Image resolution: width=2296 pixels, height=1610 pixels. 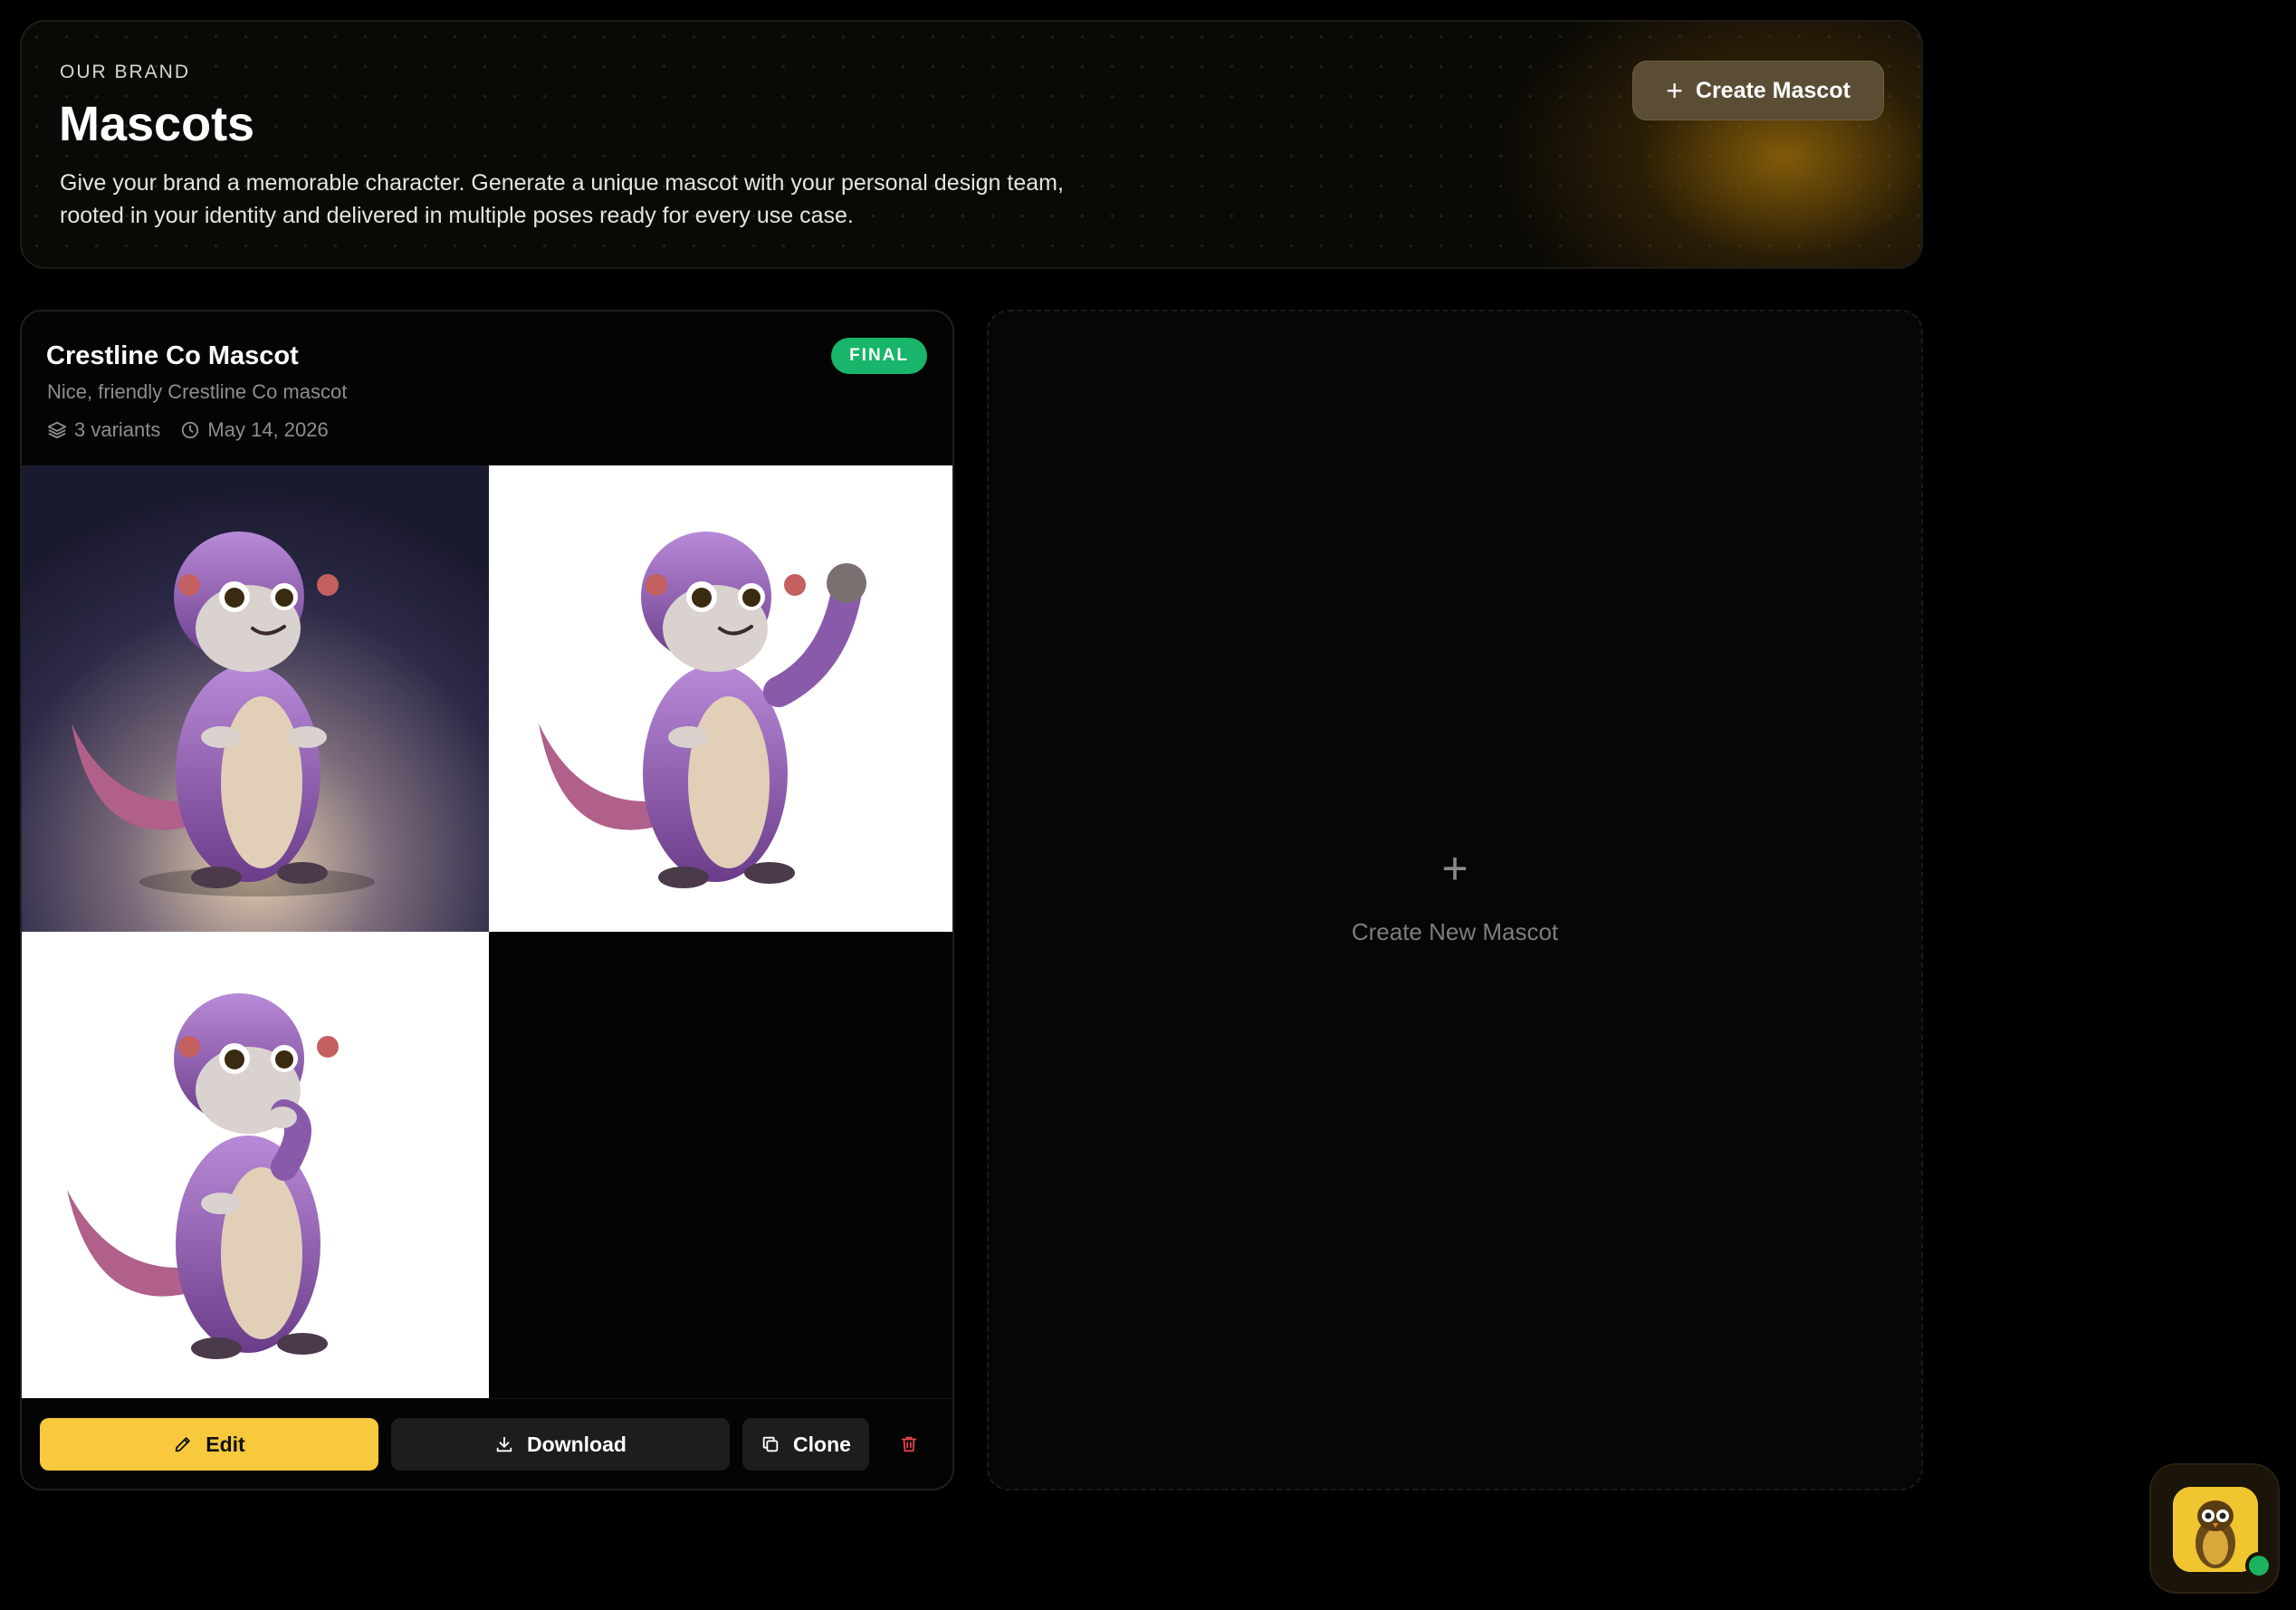 What do you see at coordinates (577, 1444) in the screenshot?
I see `download-label: Download` at bounding box center [577, 1444].